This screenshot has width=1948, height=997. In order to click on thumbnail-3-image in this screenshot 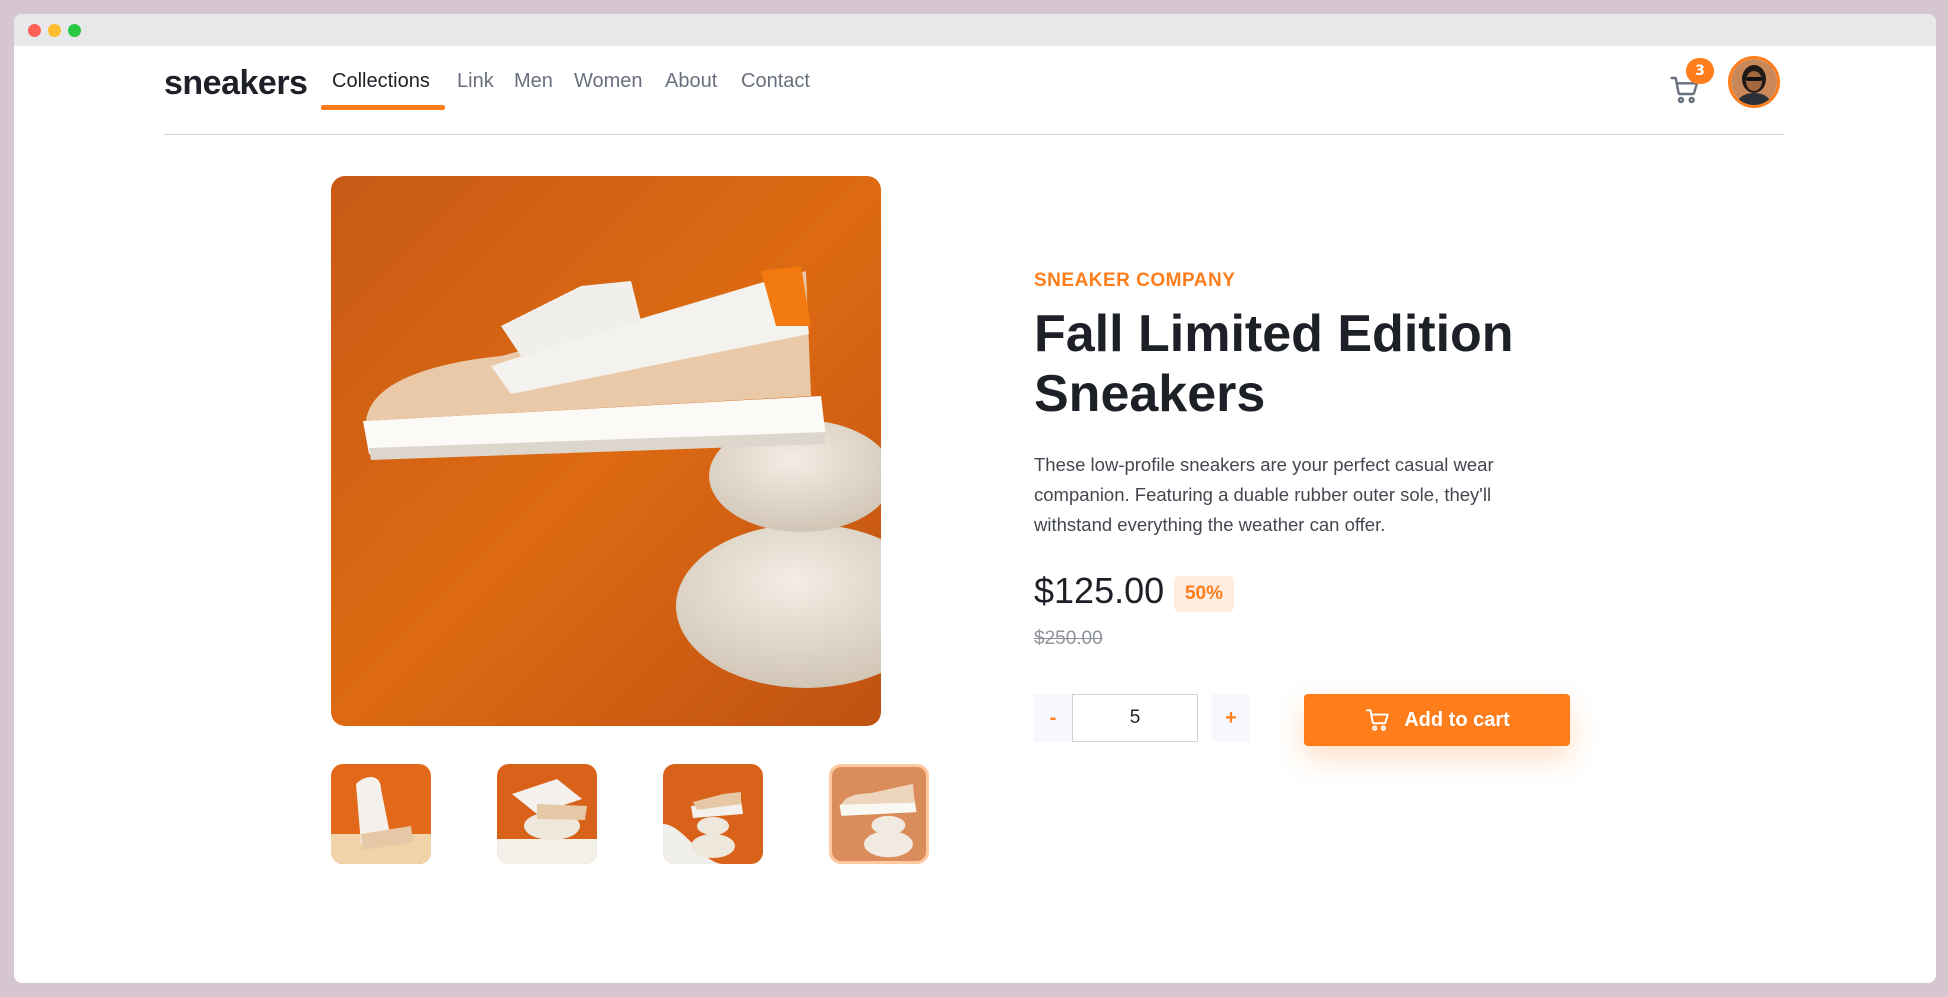, I will do `click(713, 814)`.